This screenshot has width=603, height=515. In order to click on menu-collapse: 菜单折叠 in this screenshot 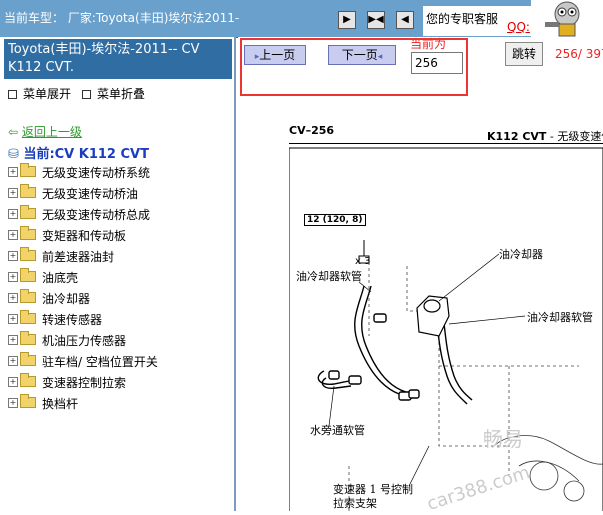, I will do `click(113, 93)`.